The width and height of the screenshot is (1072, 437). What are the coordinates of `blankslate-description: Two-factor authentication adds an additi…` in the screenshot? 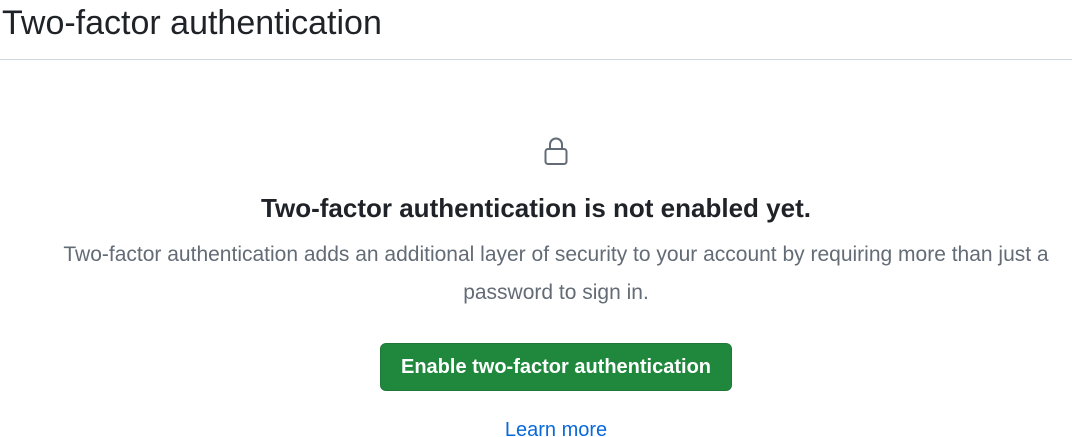 It's located at (556, 273).